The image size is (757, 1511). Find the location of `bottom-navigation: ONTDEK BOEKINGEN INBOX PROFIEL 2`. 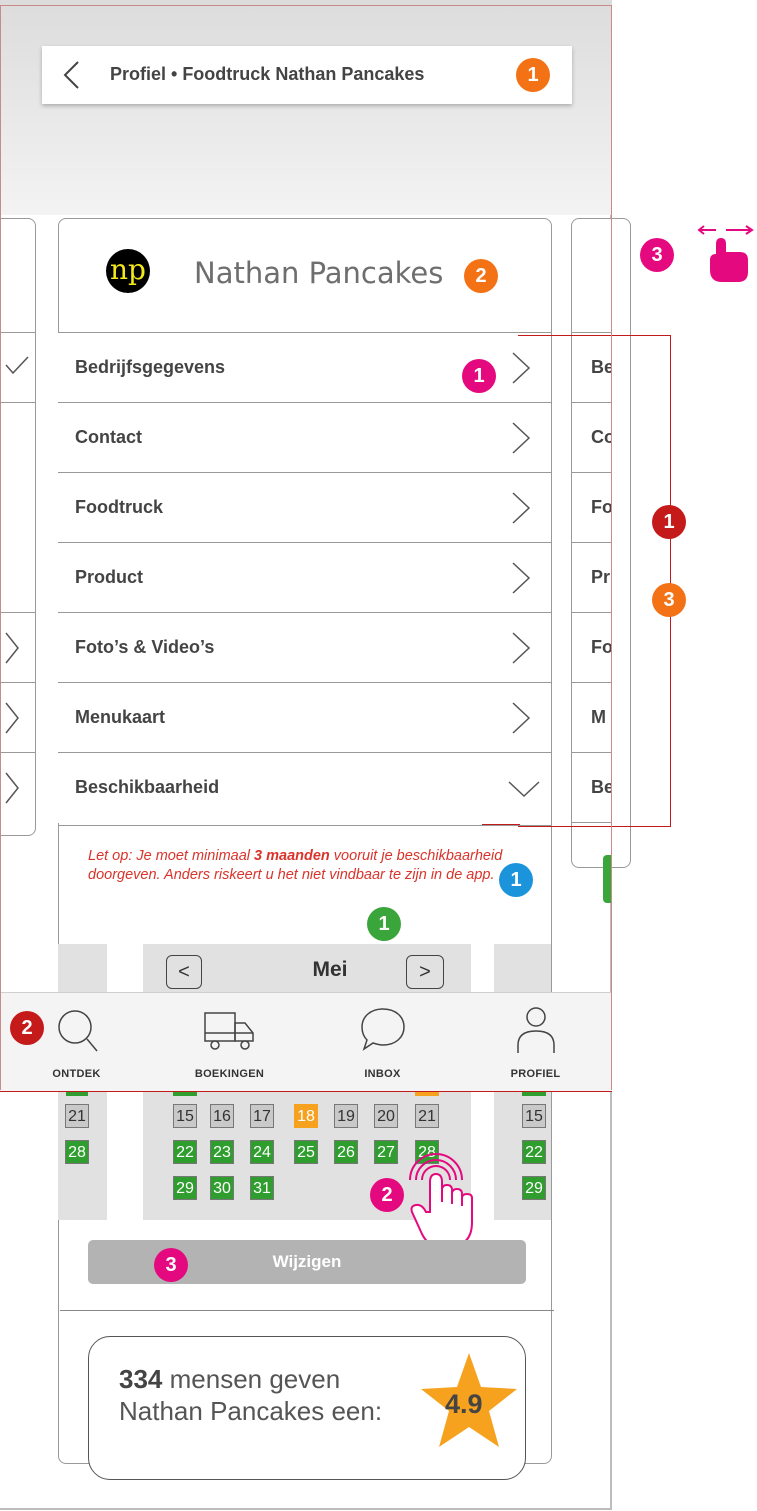

bottom-navigation: ONTDEK BOEKINGEN INBOX PROFIEL 2 is located at coordinates (306, 1042).